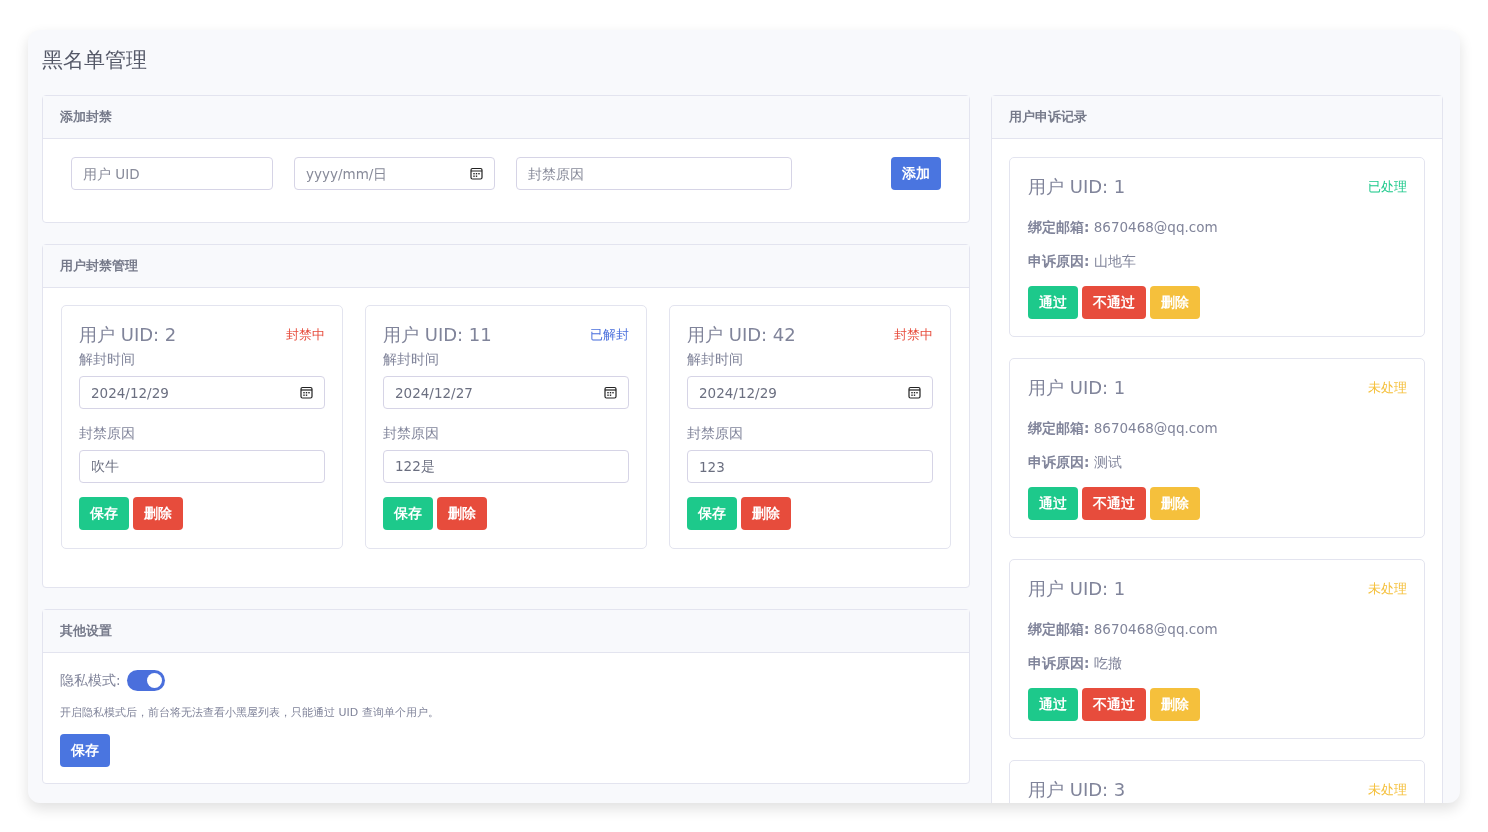 This screenshot has height=832, width=1488. Describe the element at coordinates (506, 631) in the screenshot. I see `panel-header: 其他设置` at that location.